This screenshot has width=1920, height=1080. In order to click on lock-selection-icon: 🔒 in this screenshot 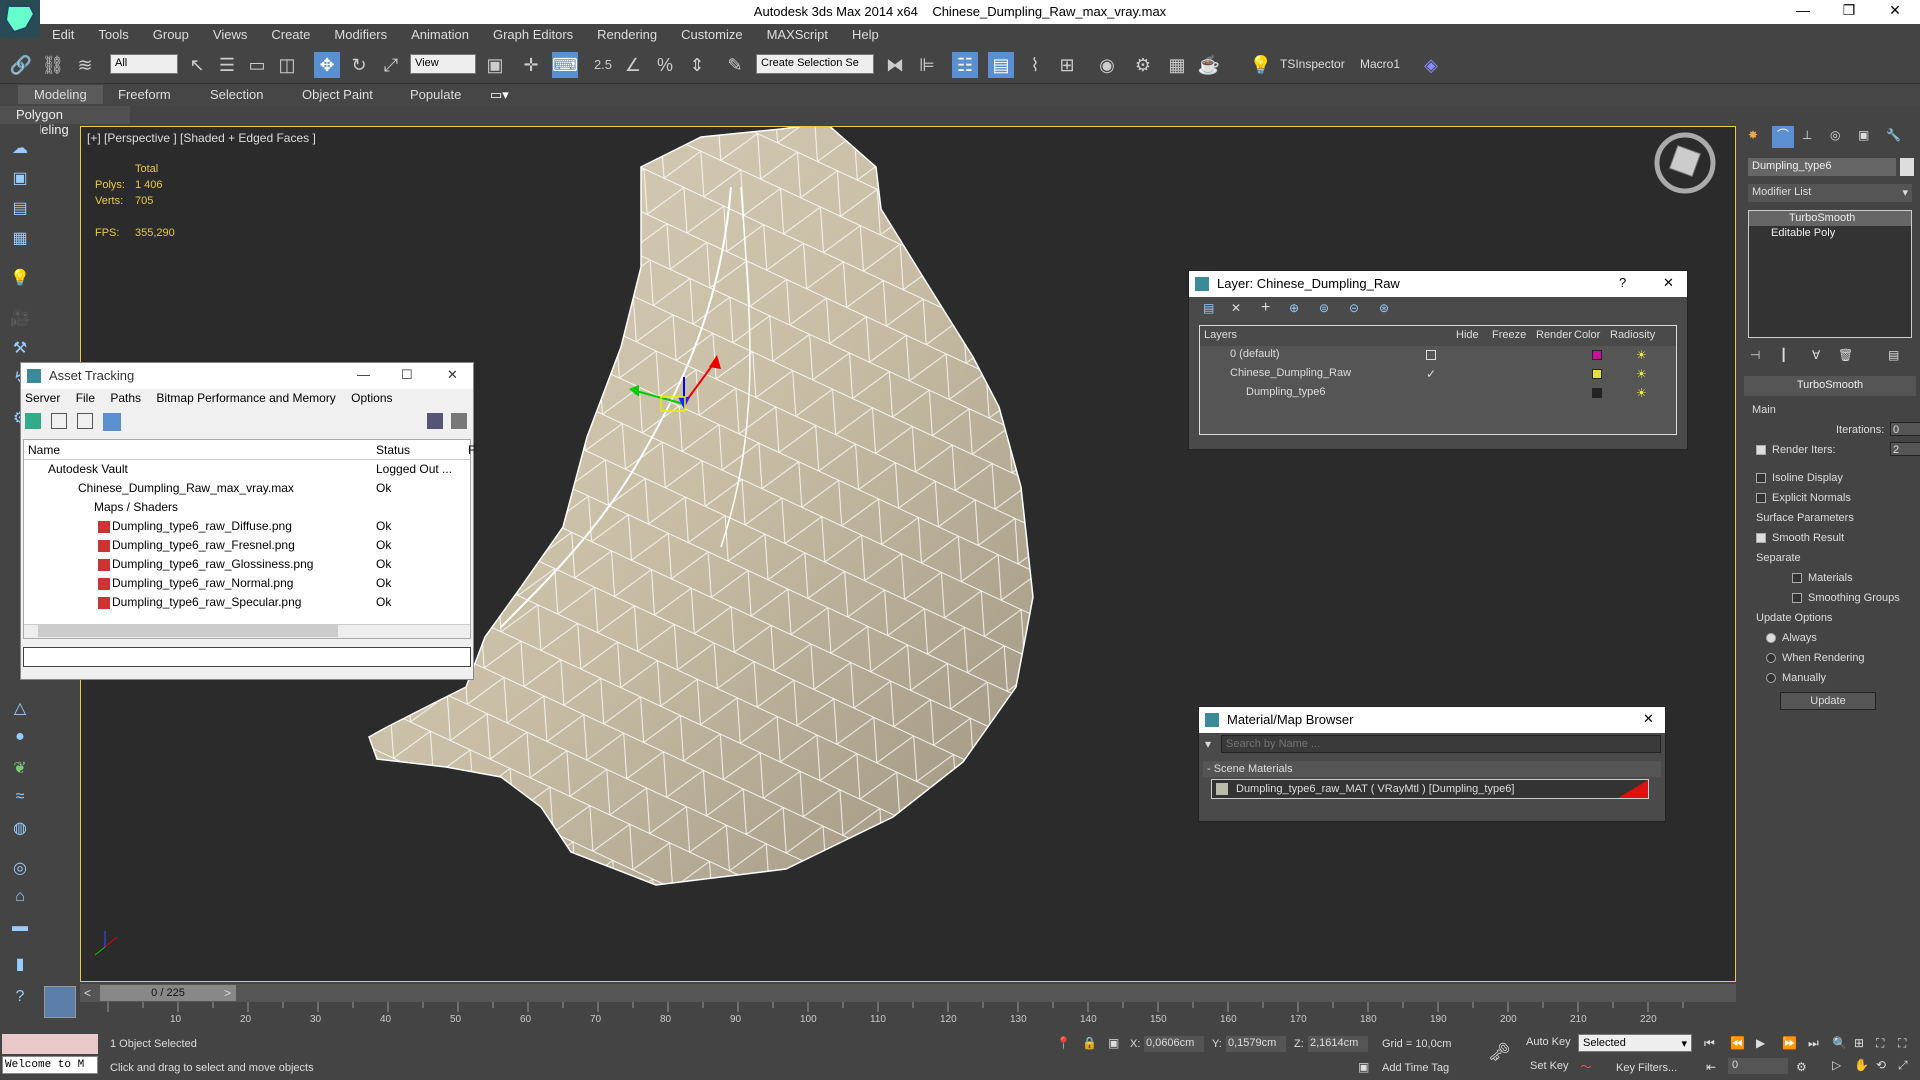, I will do `click(1089, 1043)`.